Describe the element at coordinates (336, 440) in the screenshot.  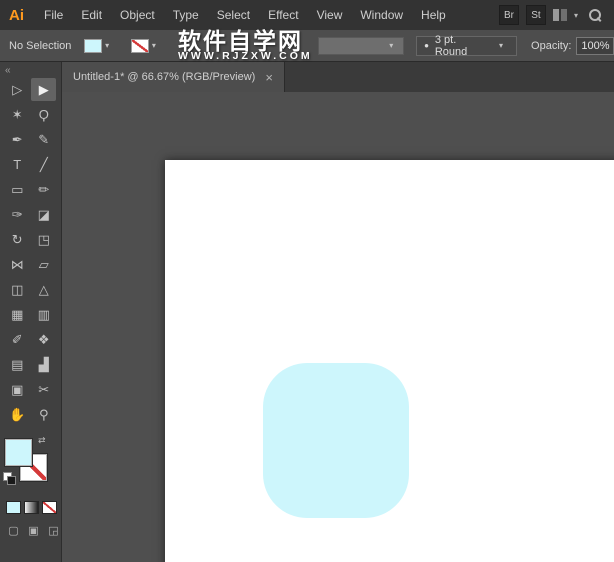
I see `rounded-rectangle-shape` at that location.